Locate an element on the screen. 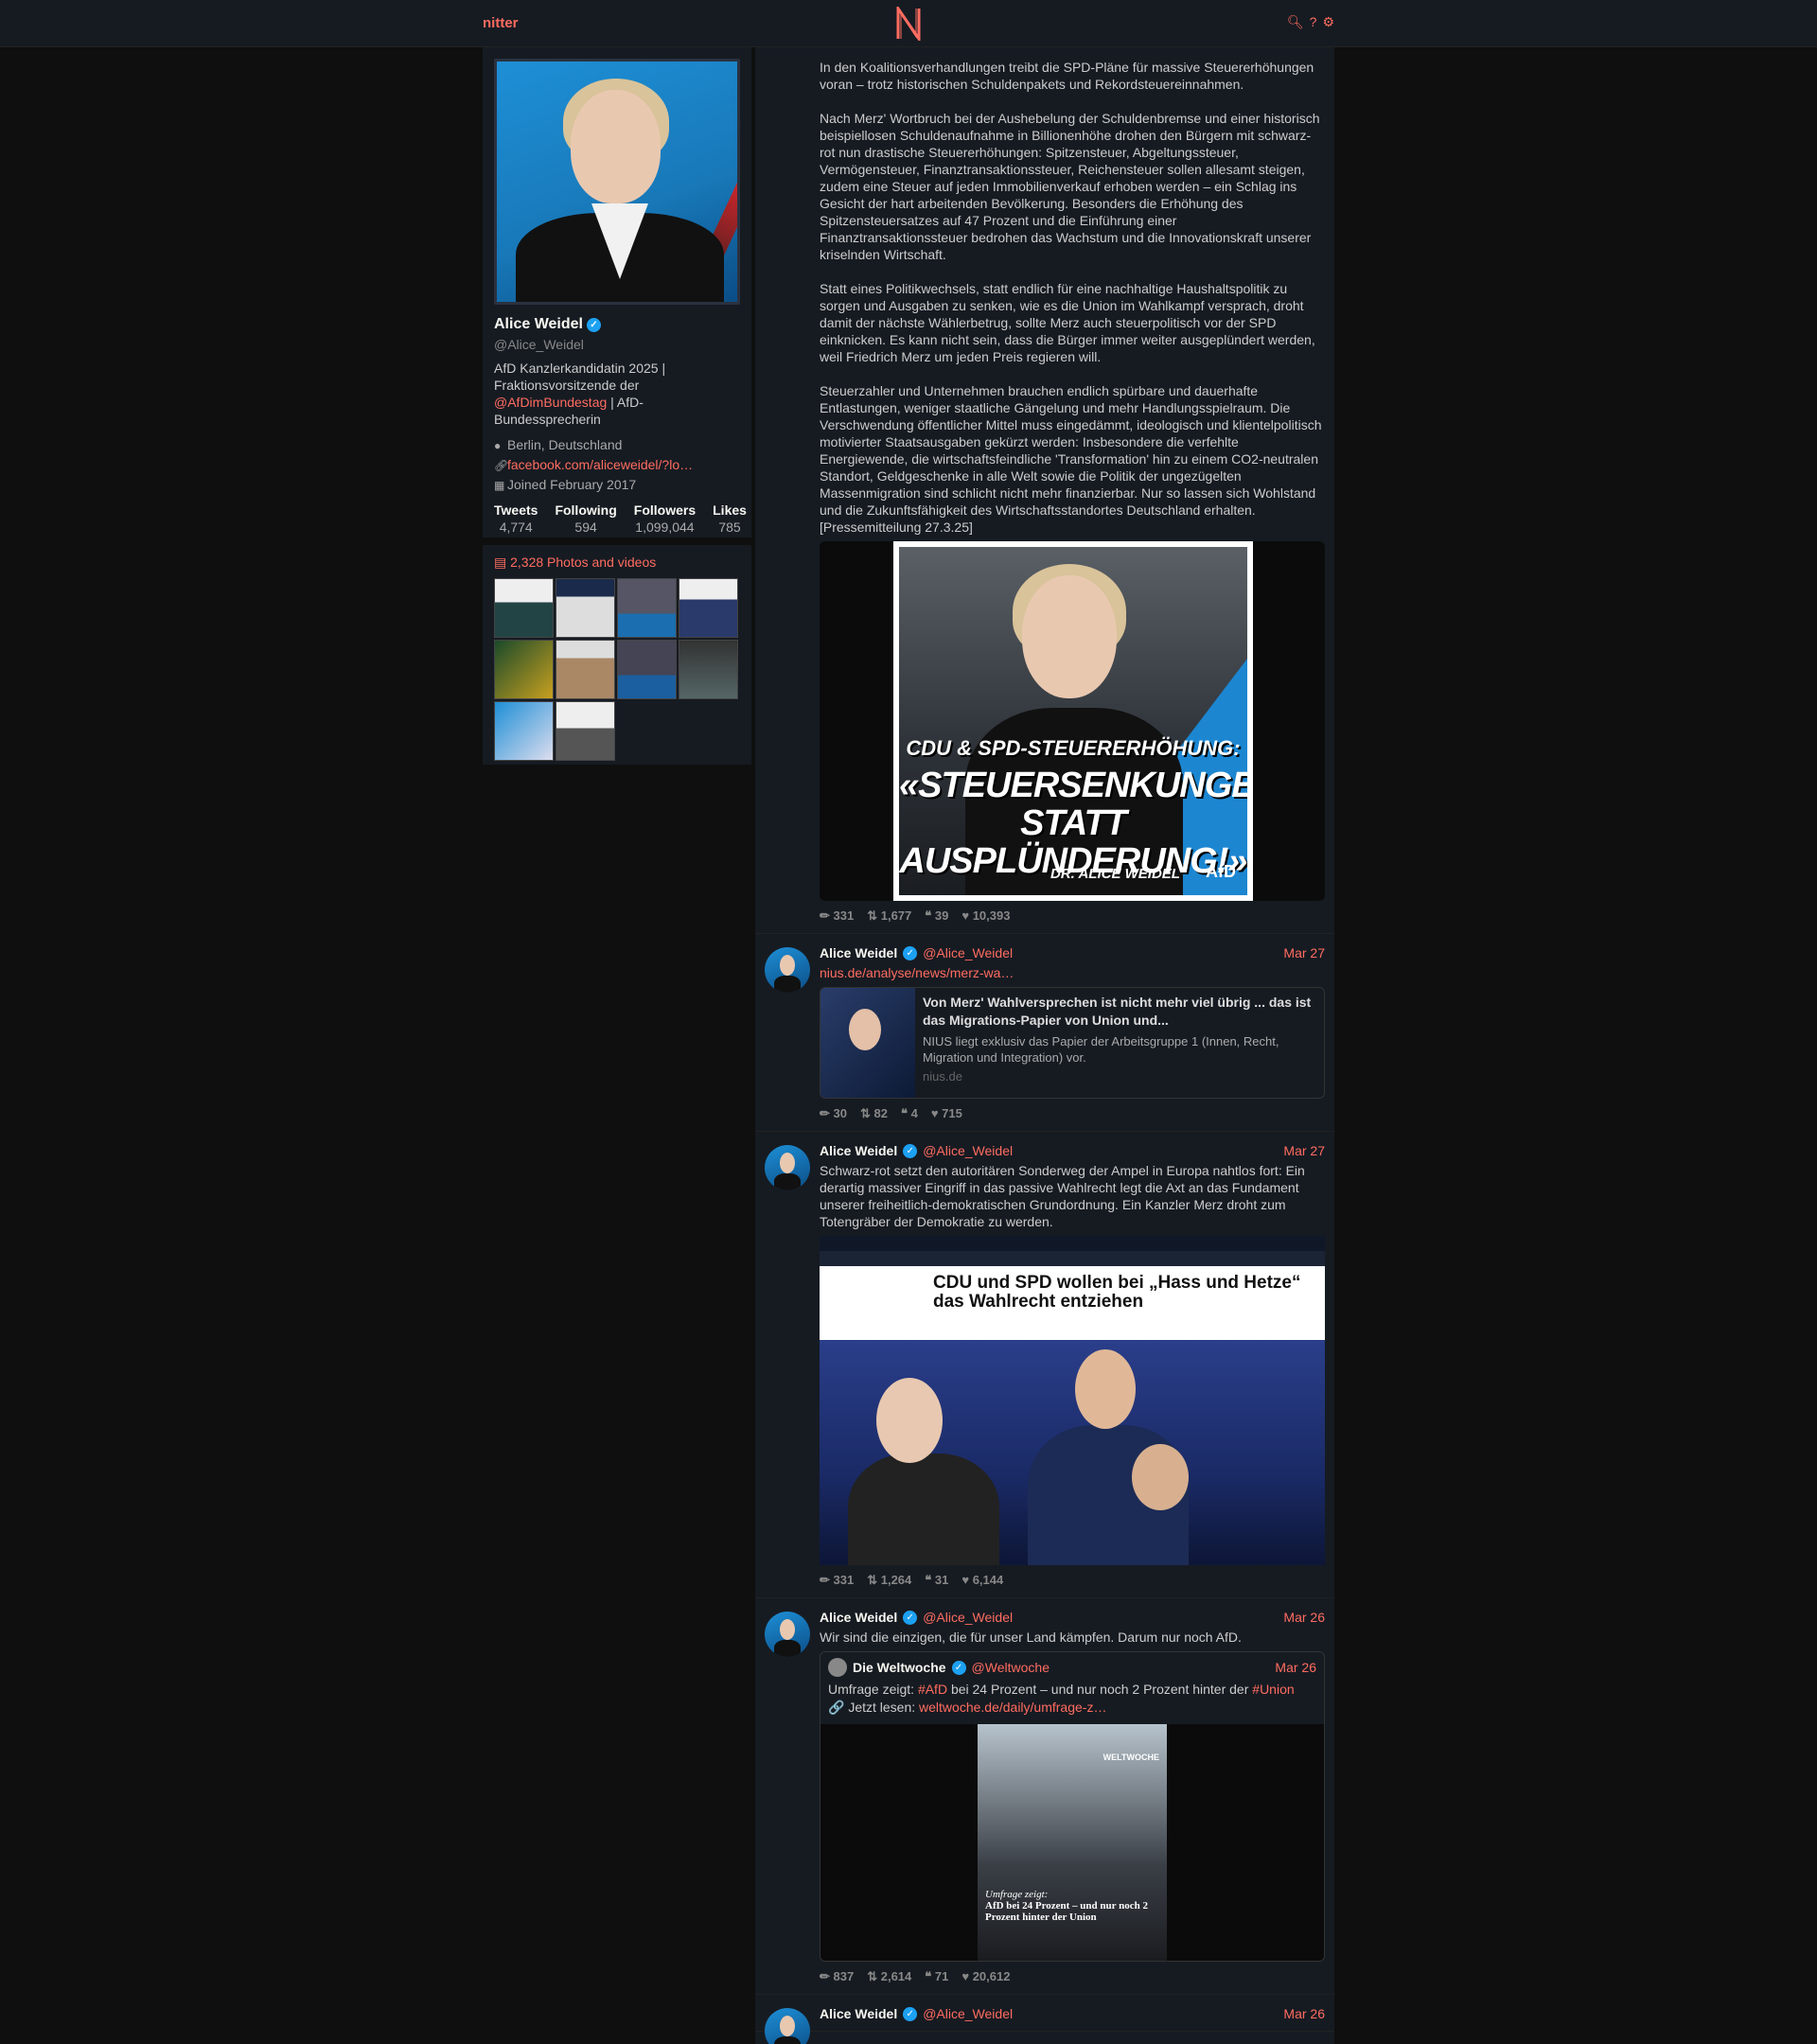 The height and width of the screenshot is (2044, 1817). quote-author-handle: @Weltwoche is located at coordinates (1011, 1667).